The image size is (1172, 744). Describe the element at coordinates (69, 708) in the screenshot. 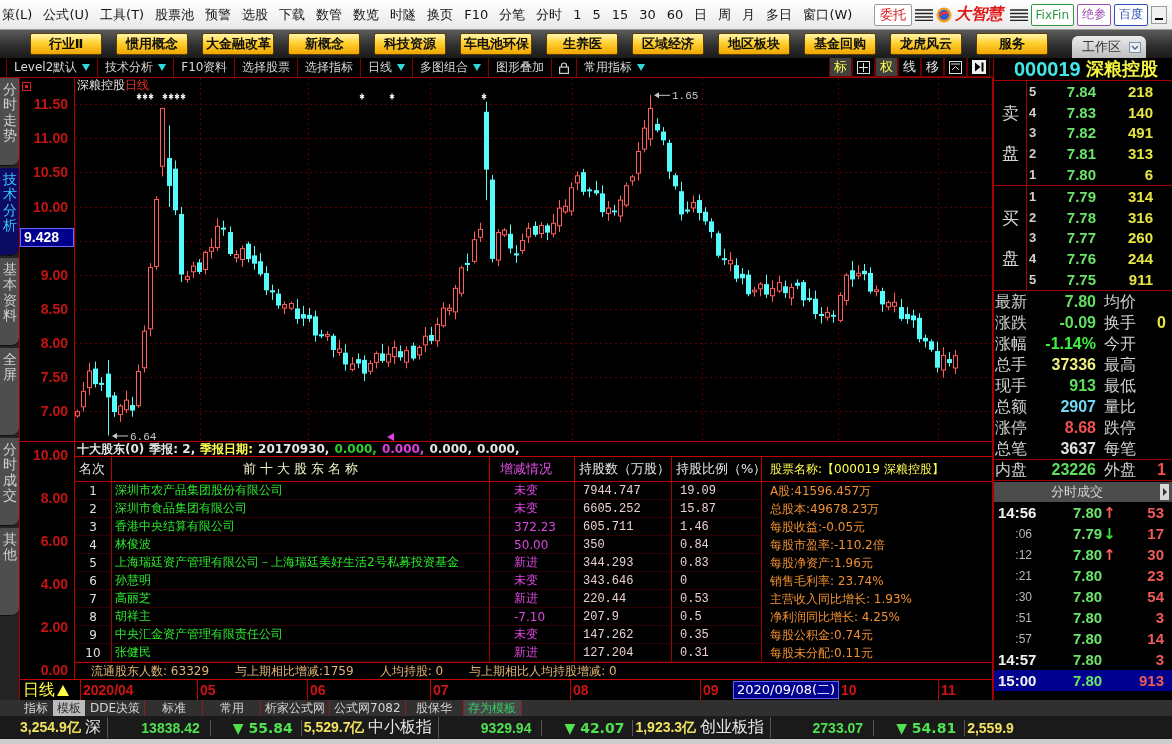

I see `bottom-tab: 模板` at that location.